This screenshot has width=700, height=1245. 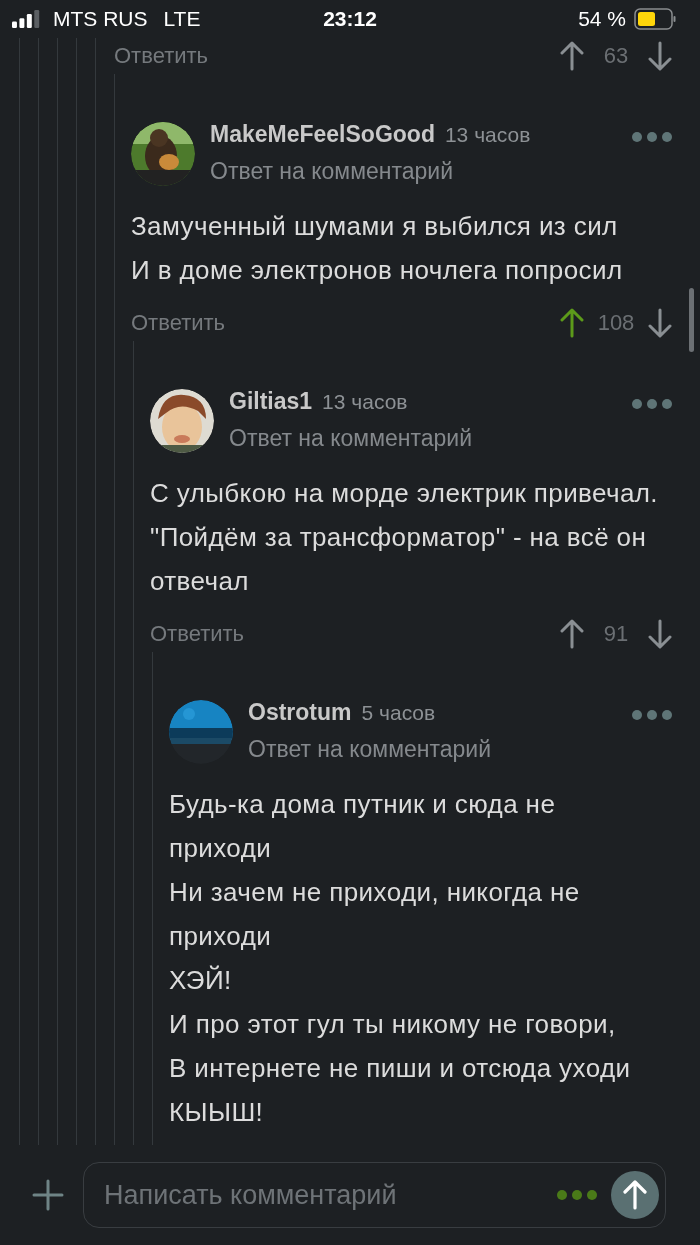 What do you see at coordinates (616, 634) in the screenshot?
I see `vote-score: 91` at bounding box center [616, 634].